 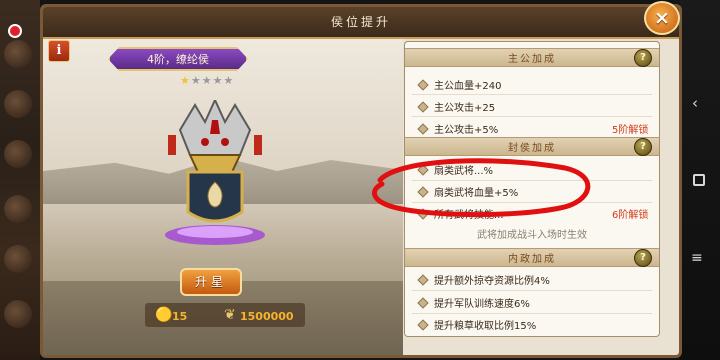 I want to click on gold-cost: 15, so click(x=180, y=316).